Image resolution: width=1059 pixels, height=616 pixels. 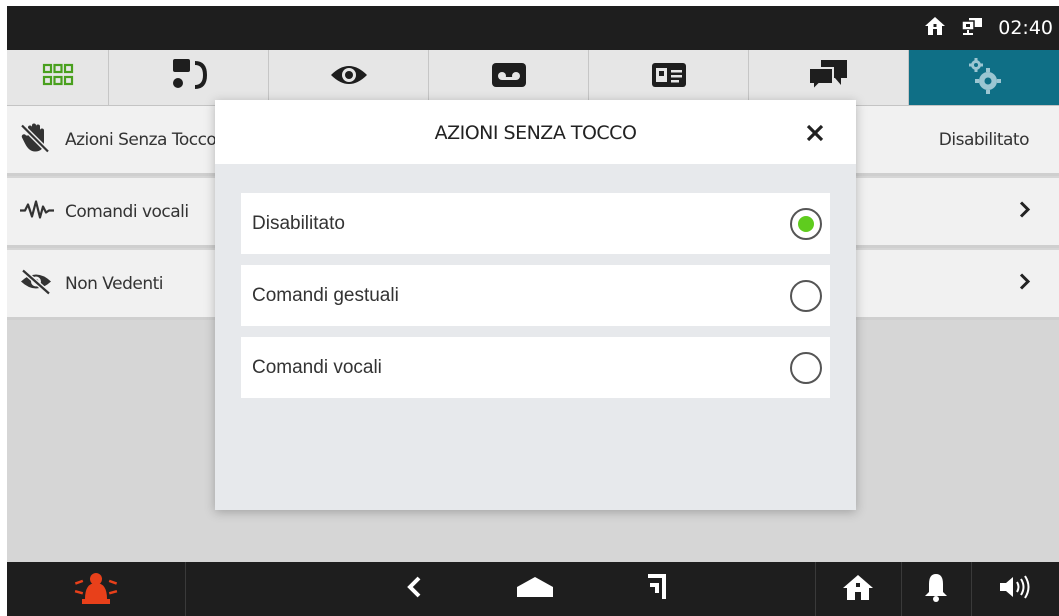 What do you see at coordinates (127, 211) in the screenshot?
I see `settings-row-label: Comandi vocali` at bounding box center [127, 211].